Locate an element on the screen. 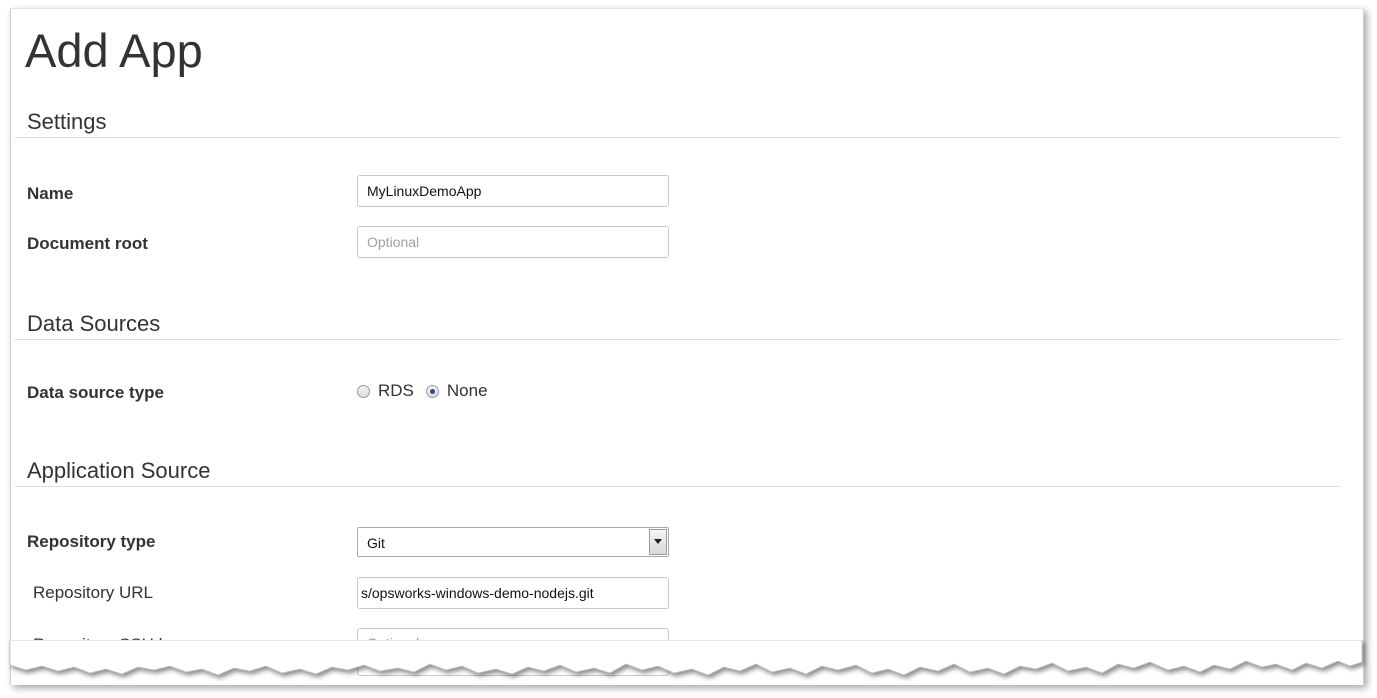 The image size is (1377, 698). repository-type-value: Git is located at coordinates (376, 543).